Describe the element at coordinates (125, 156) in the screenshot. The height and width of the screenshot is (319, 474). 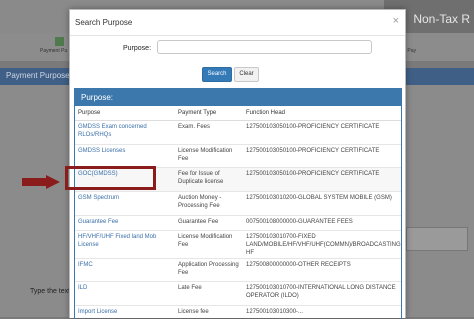
I see `purpose-link: GMDSS Licenses` at that location.